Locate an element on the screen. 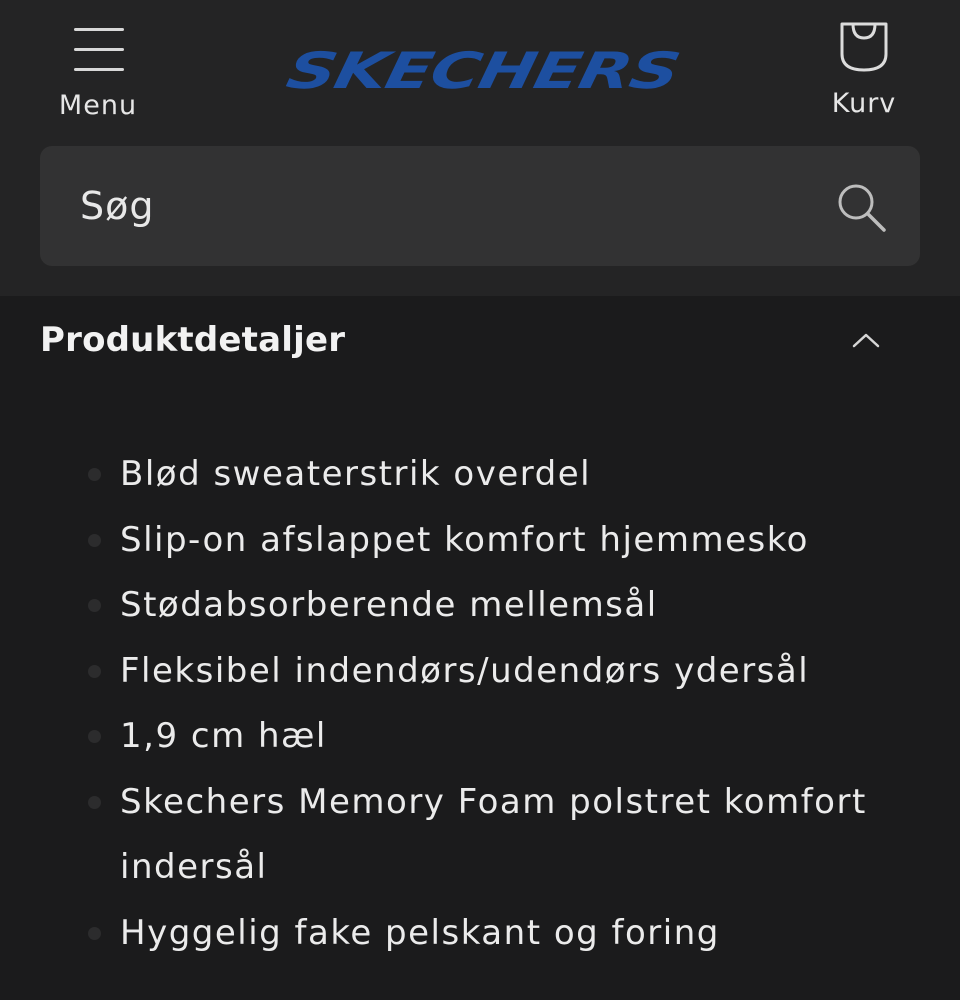  feature-text: Stødabsorberende mellemsål is located at coordinates (389, 605).